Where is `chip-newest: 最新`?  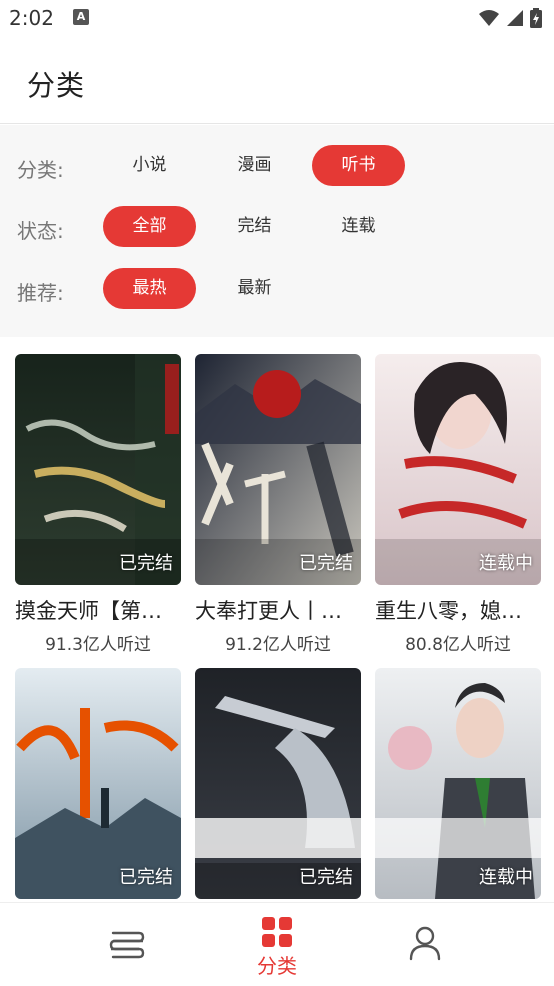
chip-newest: 最新 is located at coordinates (254, 288).